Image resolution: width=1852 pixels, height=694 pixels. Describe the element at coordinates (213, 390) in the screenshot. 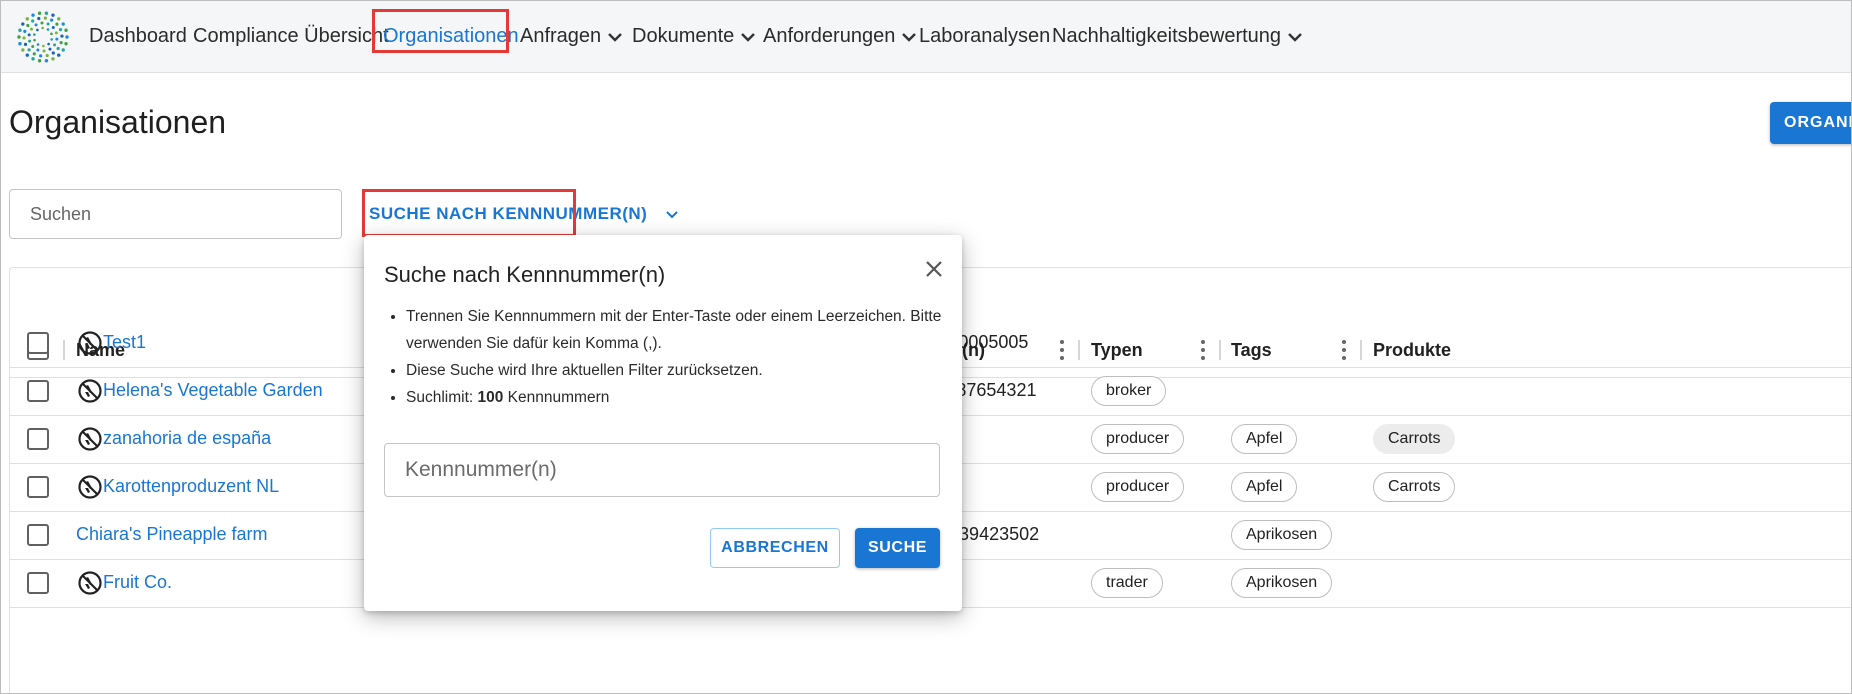

I see `organisation-name-link: Helena's Vegetable Garden` at that location.